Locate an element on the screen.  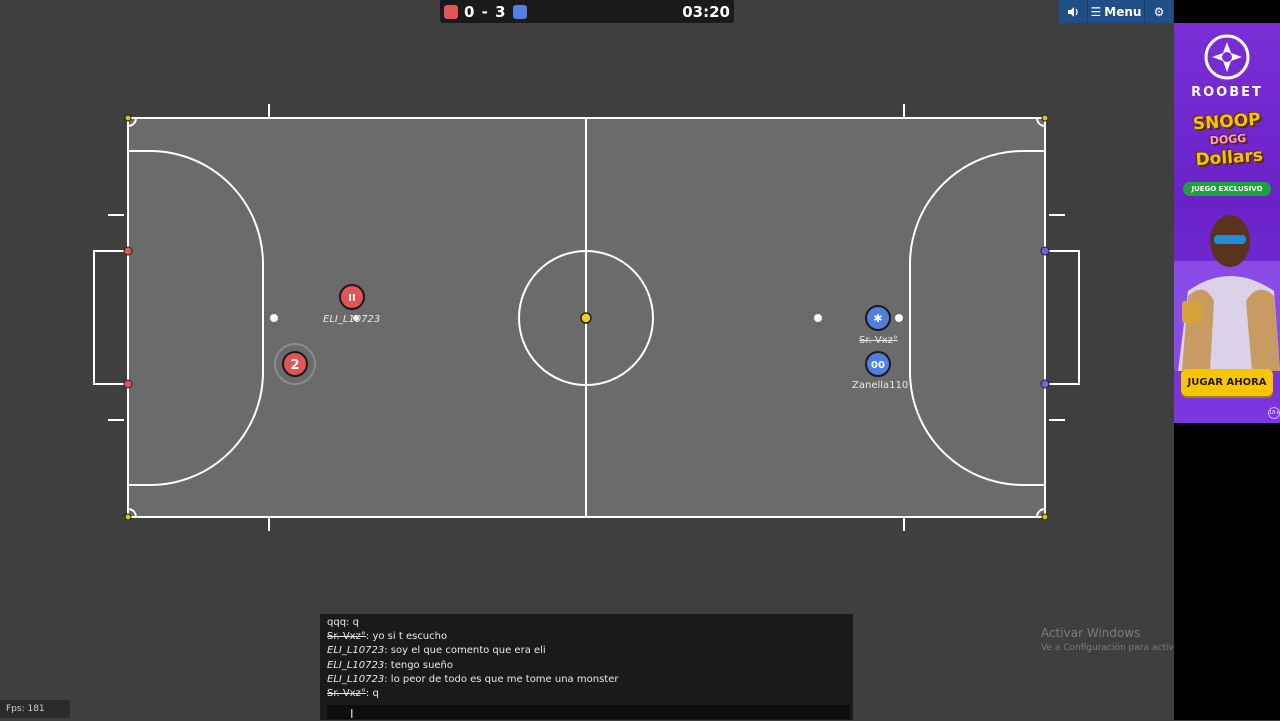
chat-input is located at coordinates (588, 712).